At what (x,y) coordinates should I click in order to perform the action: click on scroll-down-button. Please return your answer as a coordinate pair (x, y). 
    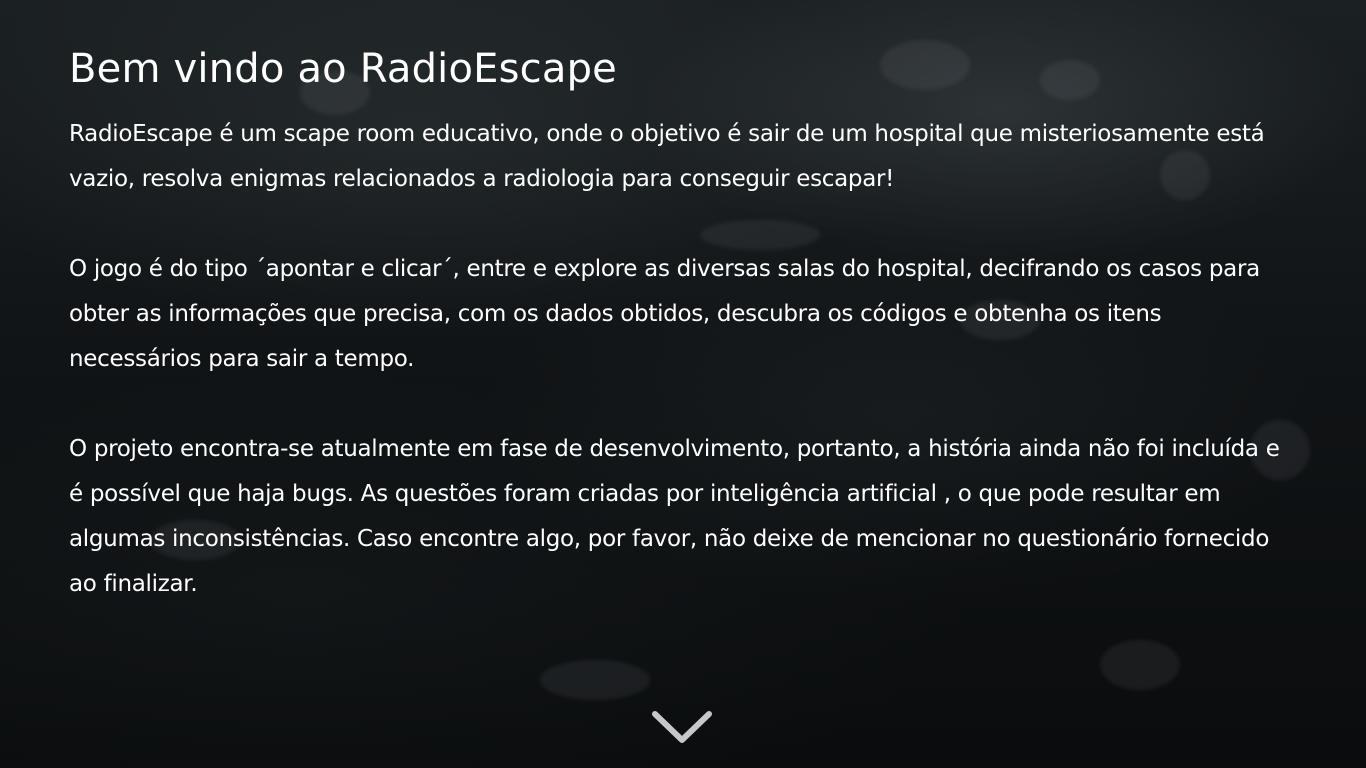
    Looking at the image, I should click on (682, 728).